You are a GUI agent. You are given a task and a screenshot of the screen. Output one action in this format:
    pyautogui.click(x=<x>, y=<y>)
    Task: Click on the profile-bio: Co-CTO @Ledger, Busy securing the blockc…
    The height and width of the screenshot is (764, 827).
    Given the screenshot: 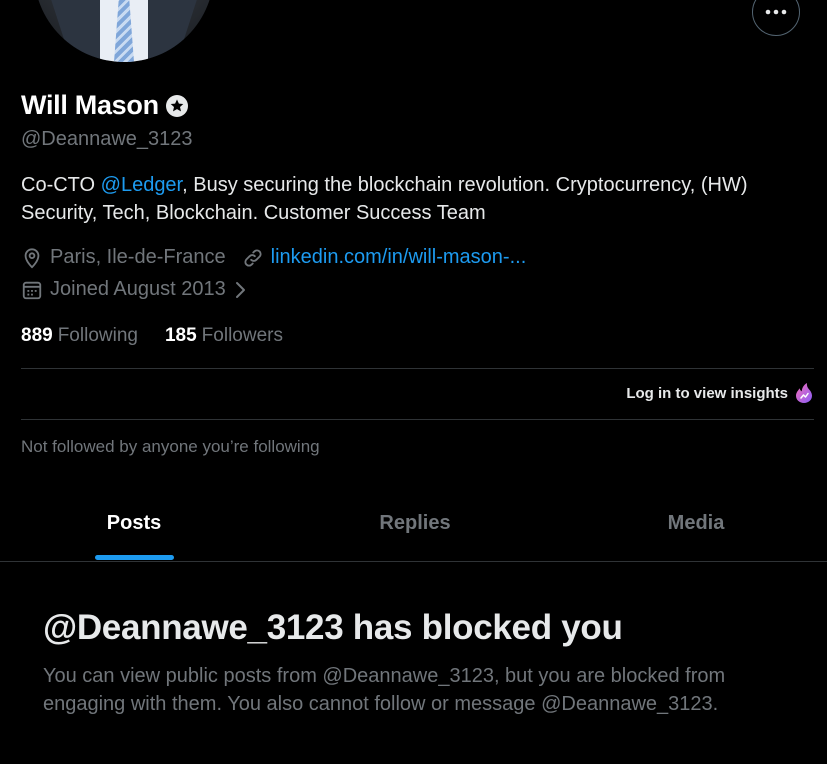 What is the action you would take?
    pyautogui.click(x=416, y=199)
    